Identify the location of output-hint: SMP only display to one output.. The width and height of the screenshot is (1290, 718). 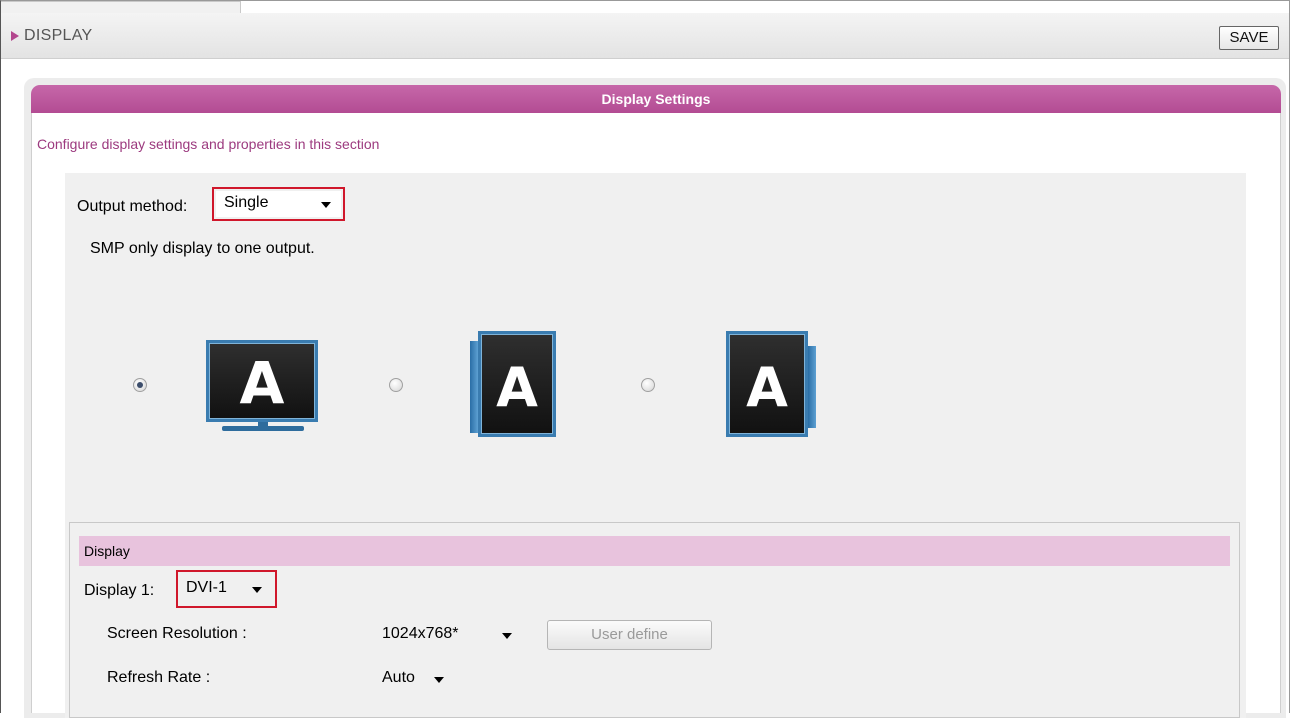
(202, 248).